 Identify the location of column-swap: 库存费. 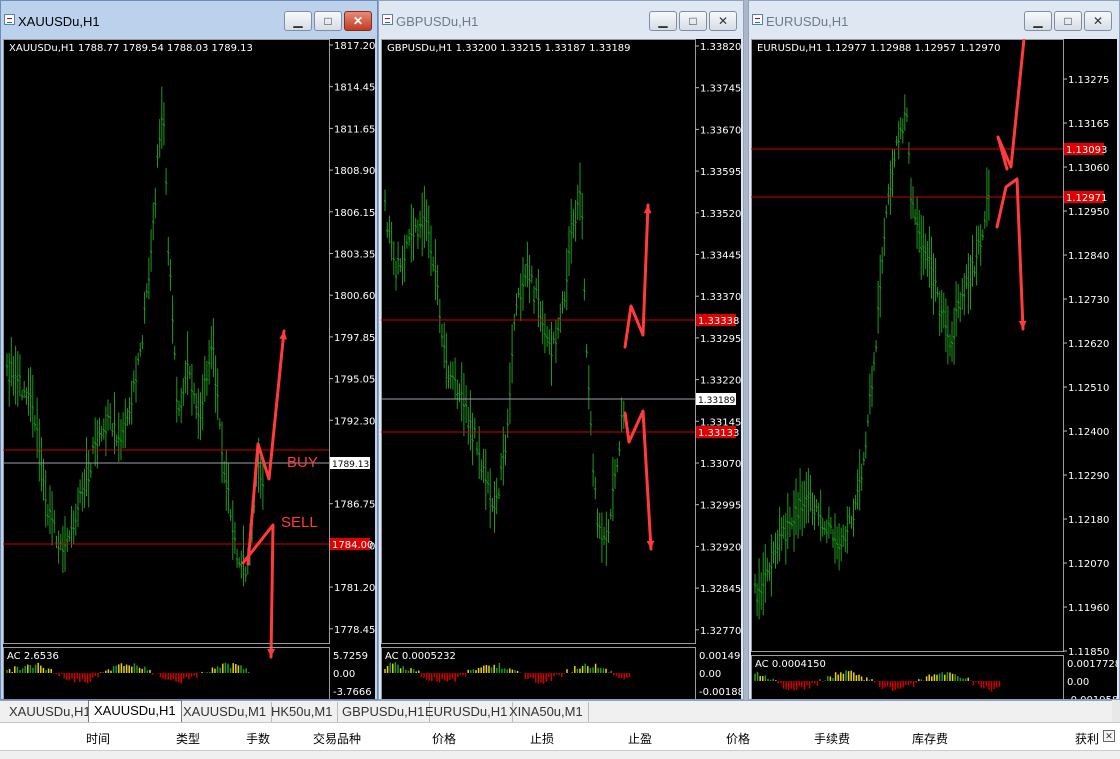
(930, 738).